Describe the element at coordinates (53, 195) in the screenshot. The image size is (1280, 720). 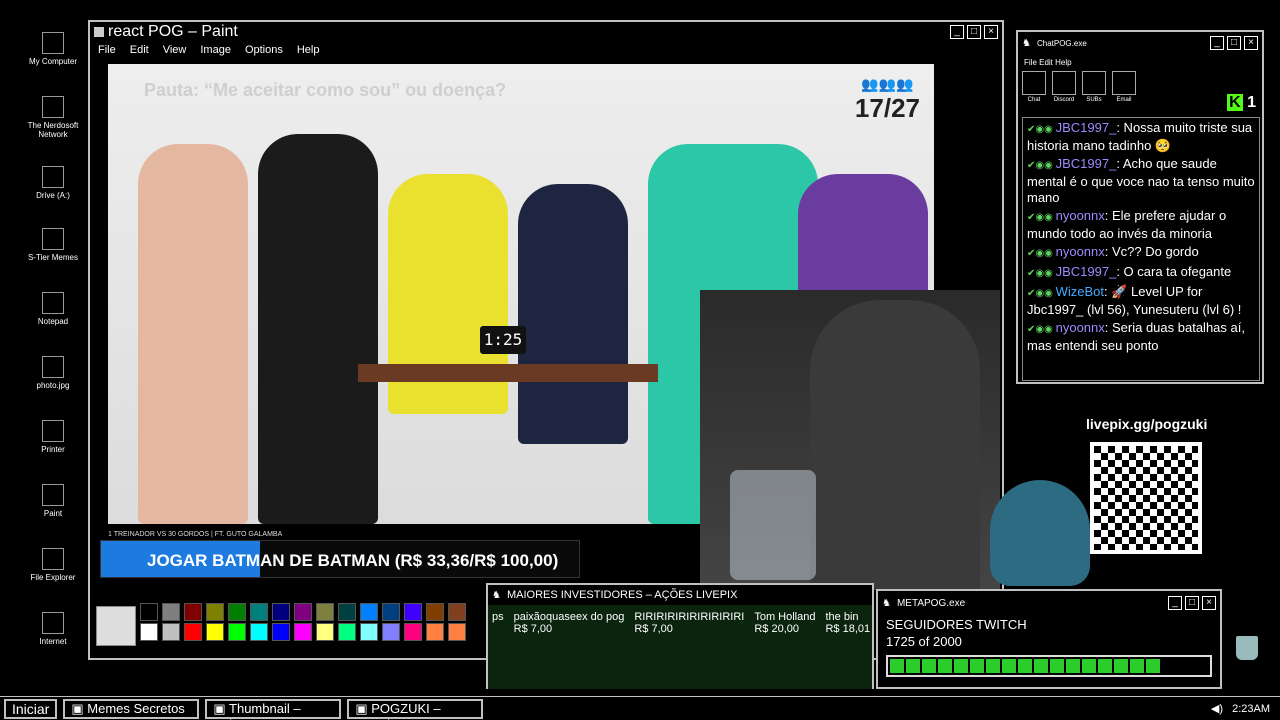
I see `desktop-icon-label: Drive (A:)` at that location.